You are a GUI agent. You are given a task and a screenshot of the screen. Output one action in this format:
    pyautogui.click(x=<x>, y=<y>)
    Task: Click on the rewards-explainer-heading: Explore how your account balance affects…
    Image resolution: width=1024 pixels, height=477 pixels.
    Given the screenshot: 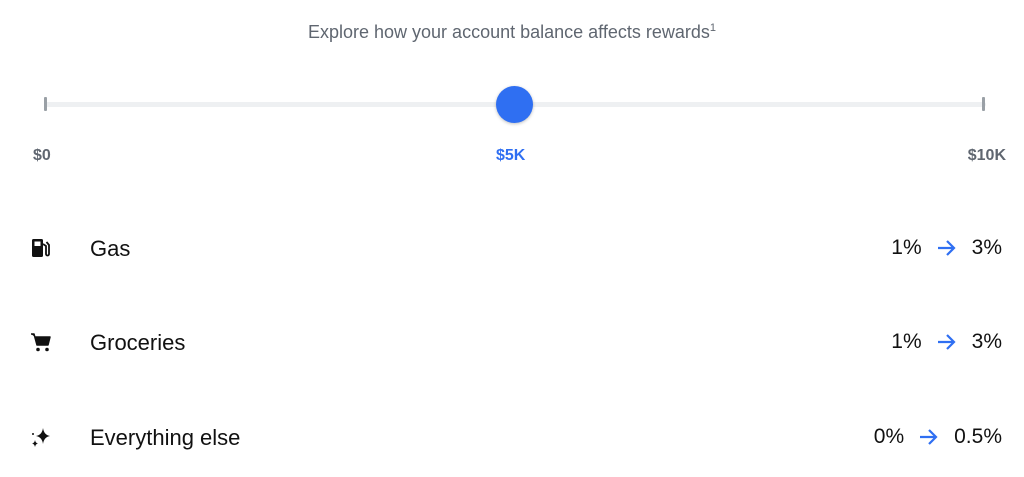 What is the action you would take?
    pyautogui.click(x=512, y=32)
    